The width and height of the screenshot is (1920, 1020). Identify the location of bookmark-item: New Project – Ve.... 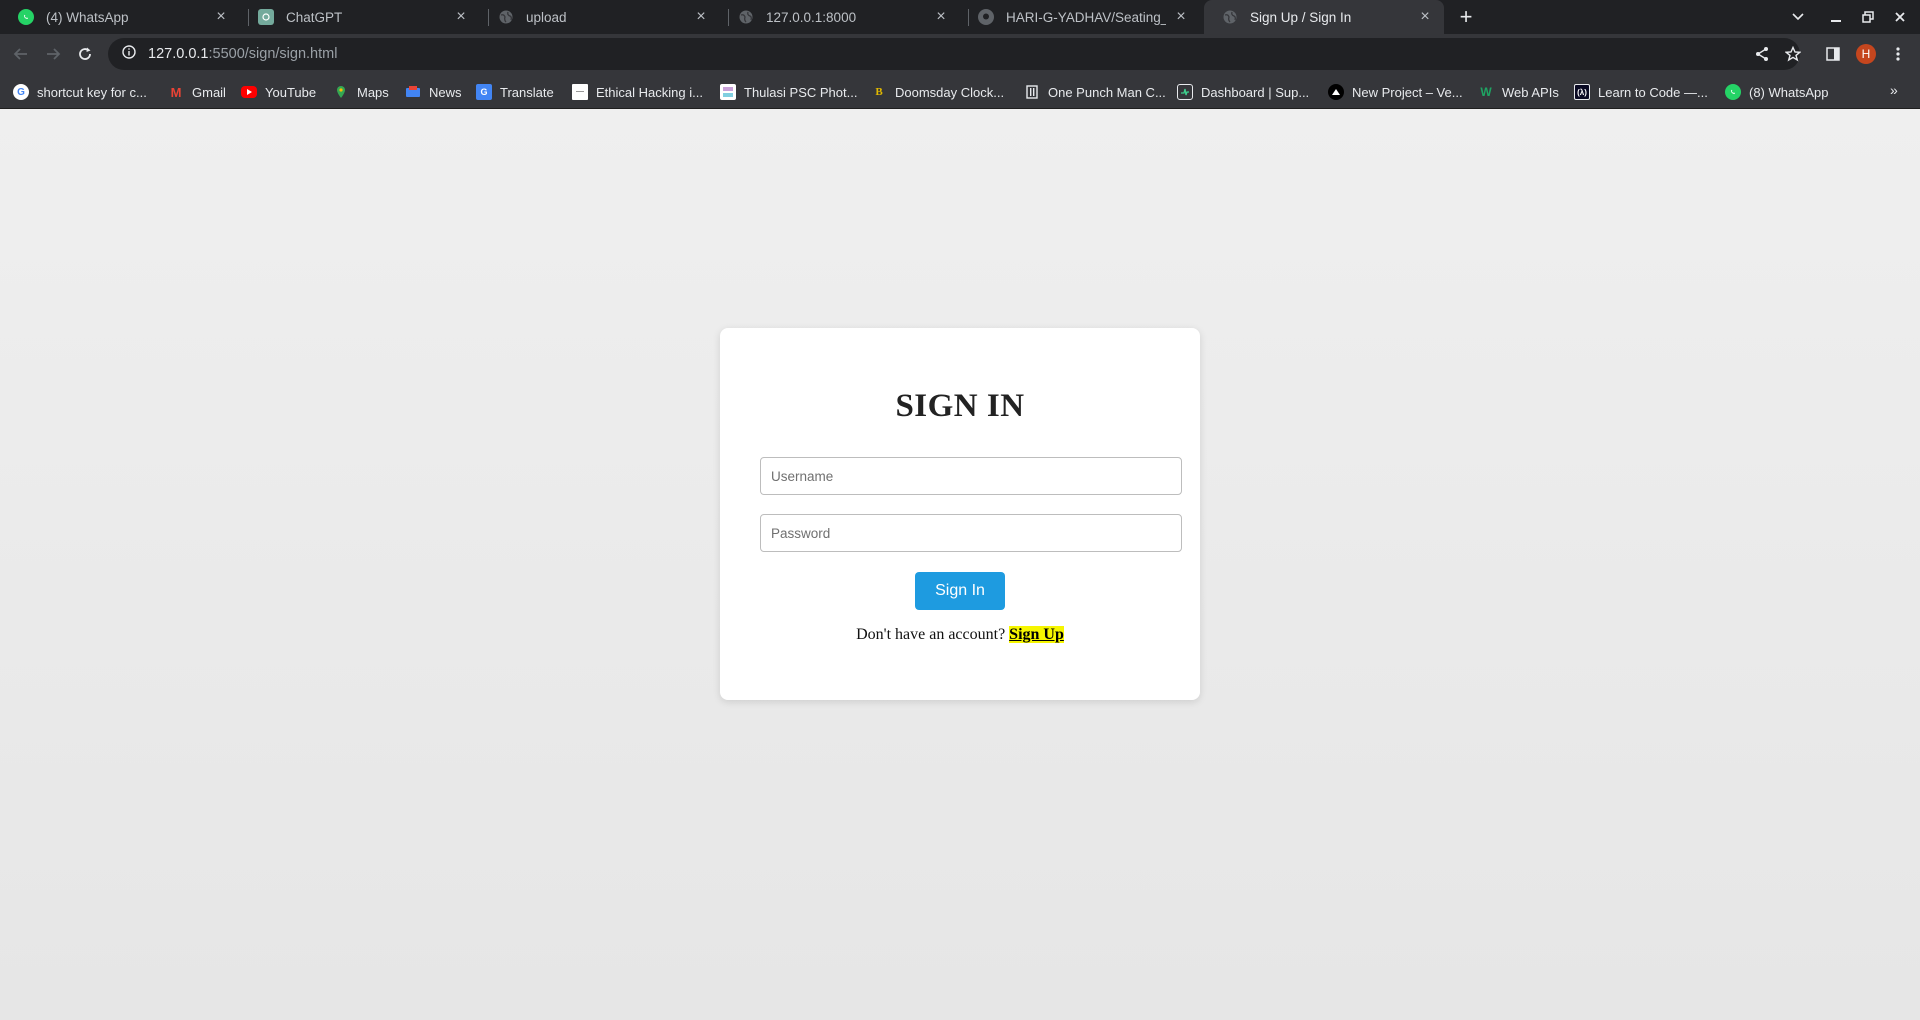
(1395, 92).